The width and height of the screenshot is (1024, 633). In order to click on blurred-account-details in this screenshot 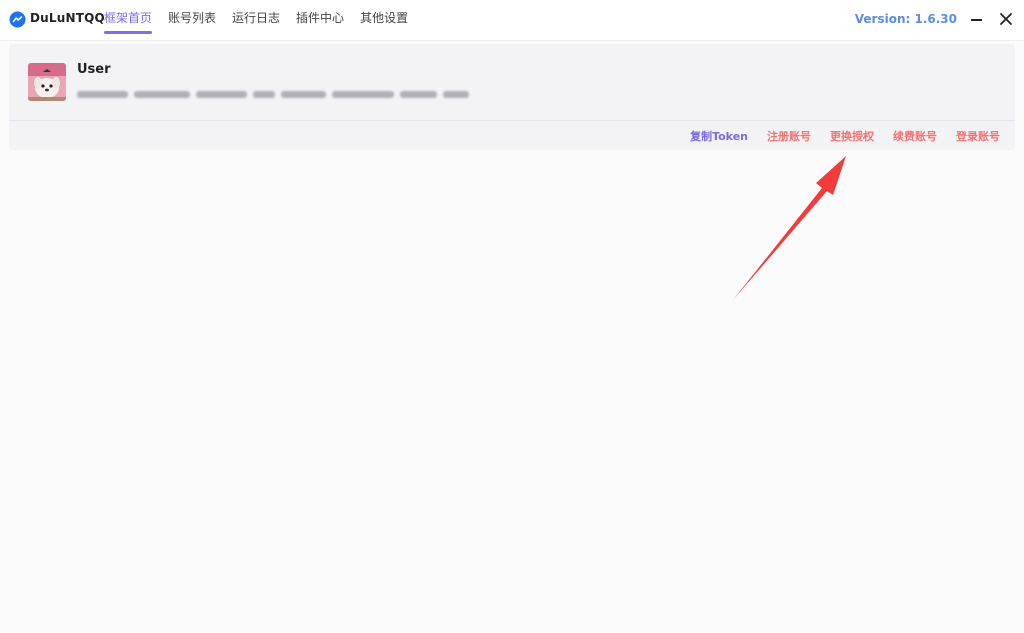, I will do `click(273, 94)`.